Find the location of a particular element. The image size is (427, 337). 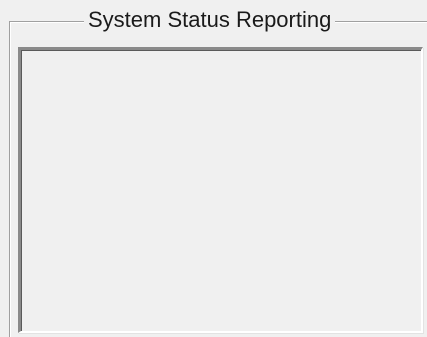

groupbox-title: System Status Reporting is located at coordinates (210, 20).